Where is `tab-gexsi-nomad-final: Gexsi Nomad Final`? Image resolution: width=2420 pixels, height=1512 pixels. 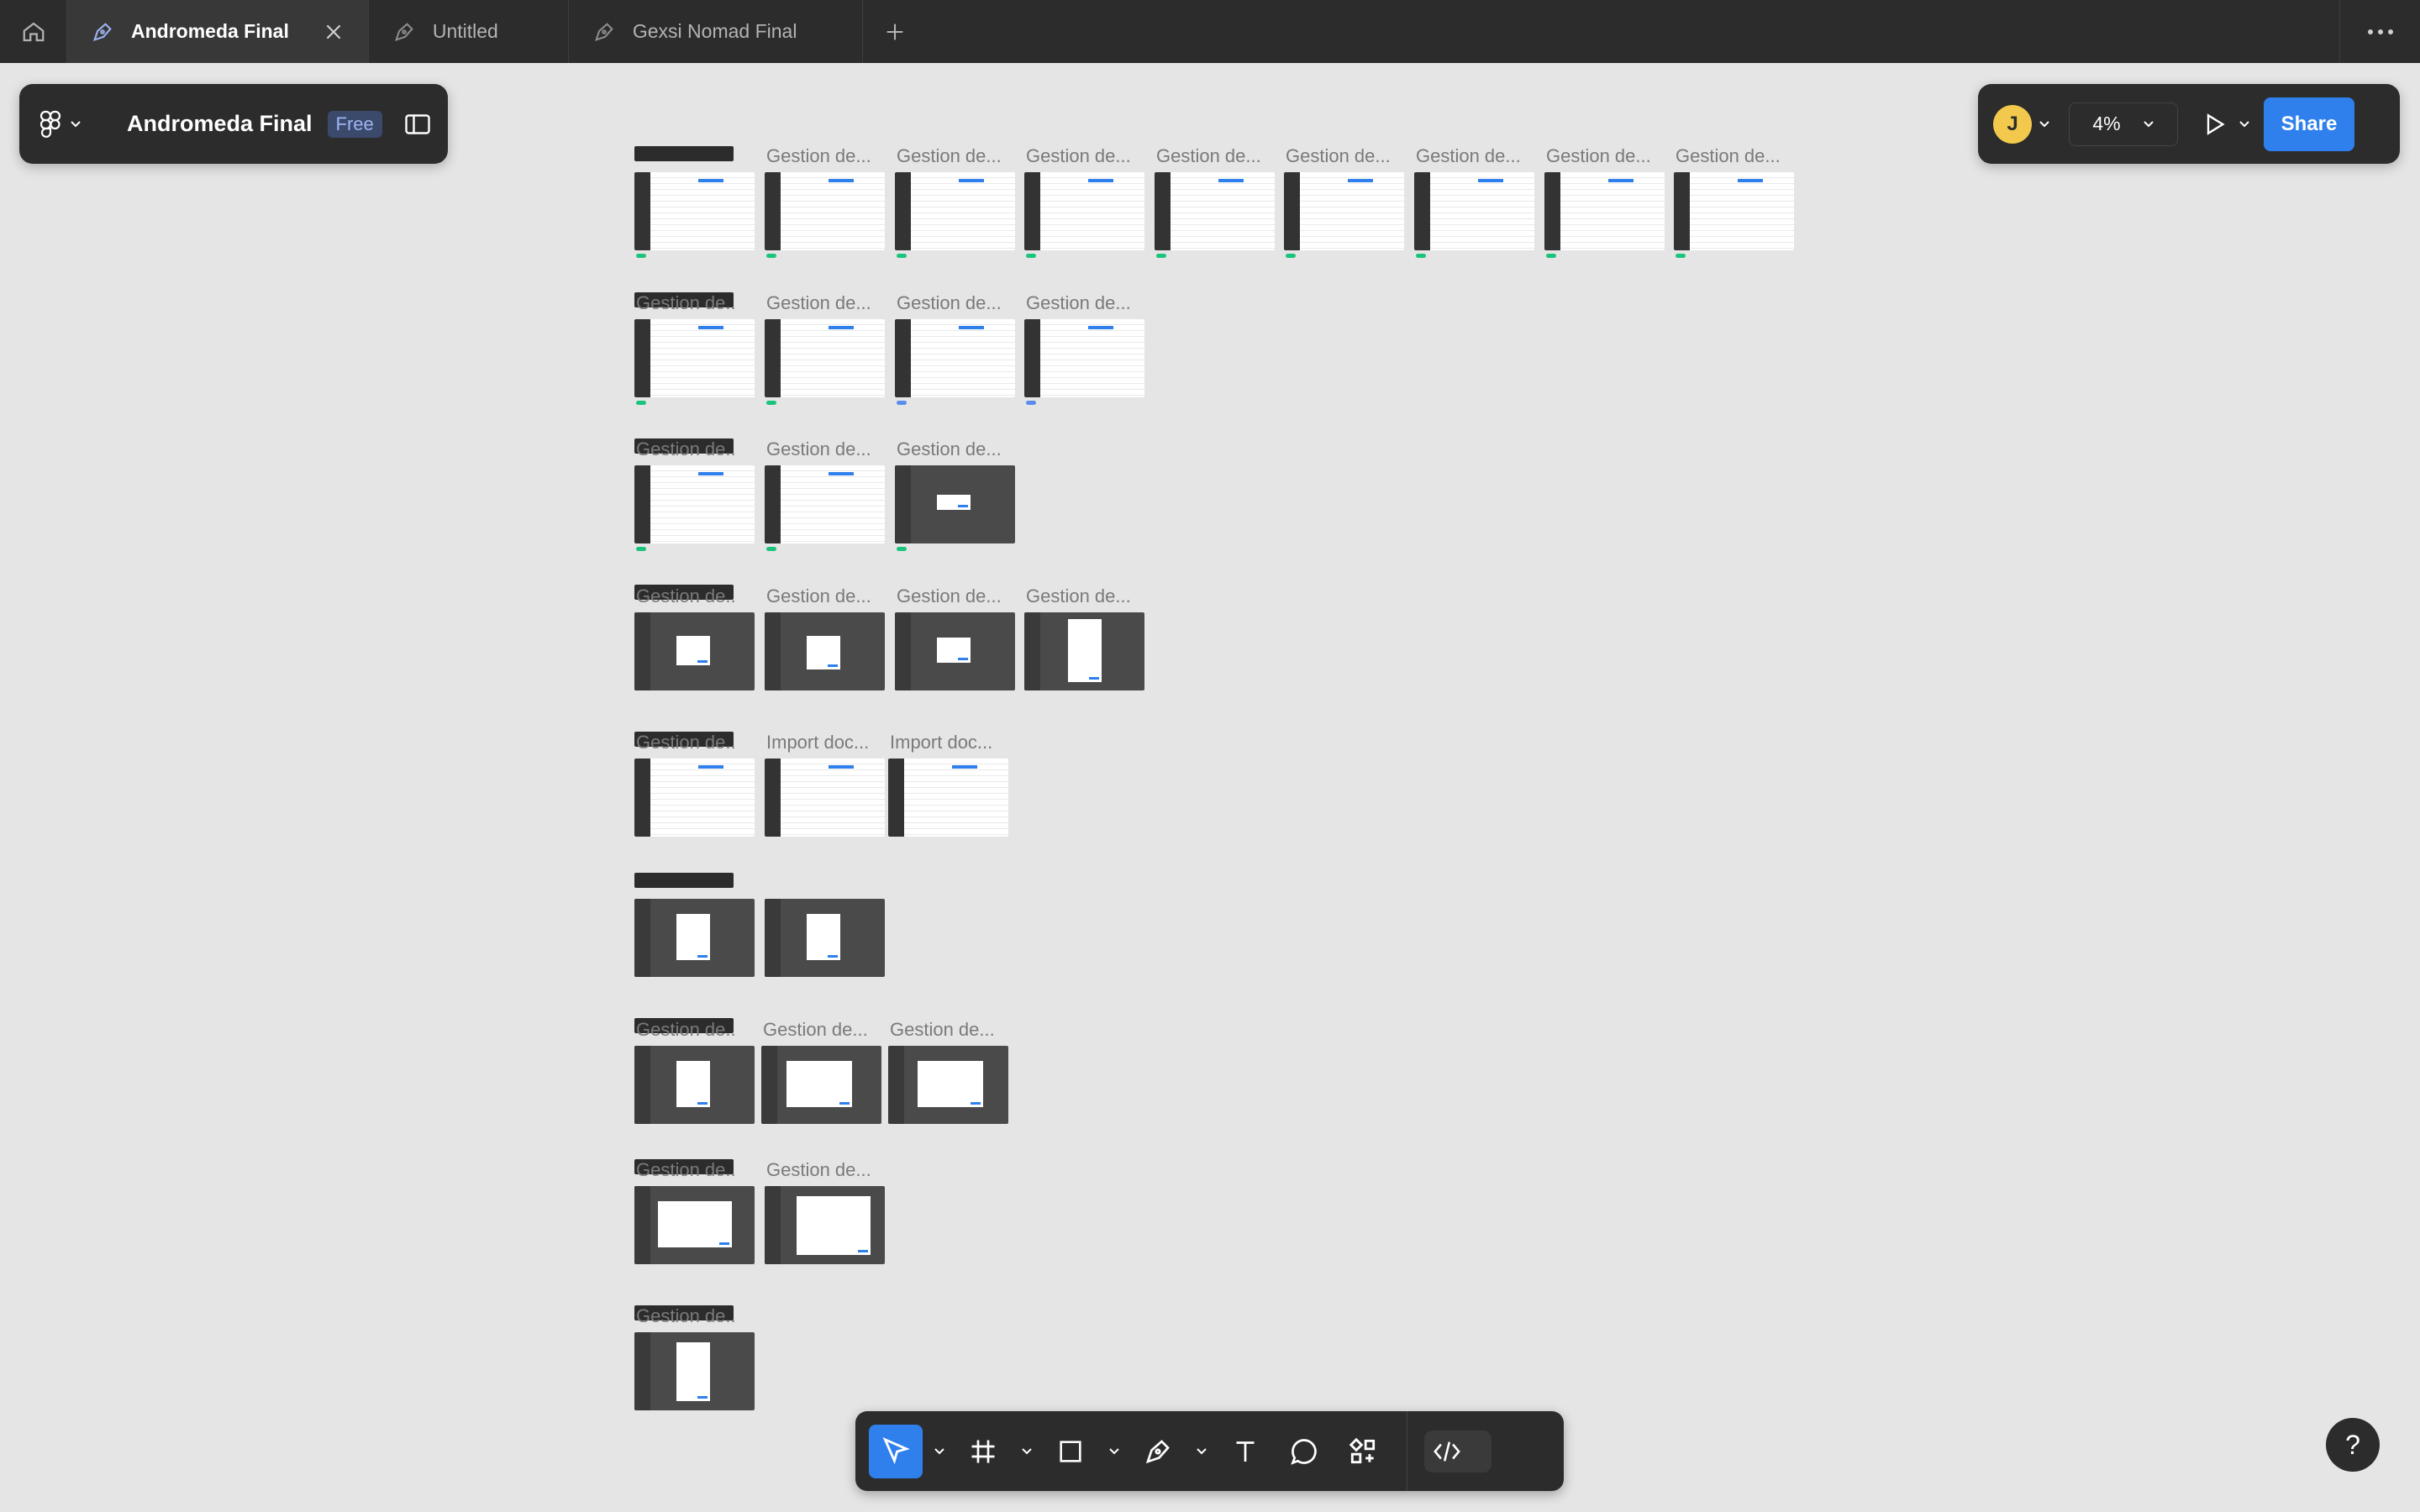
tab-gexsi-nomad-final: Gexsi Nomad Final is located at coordinates (716, 31).